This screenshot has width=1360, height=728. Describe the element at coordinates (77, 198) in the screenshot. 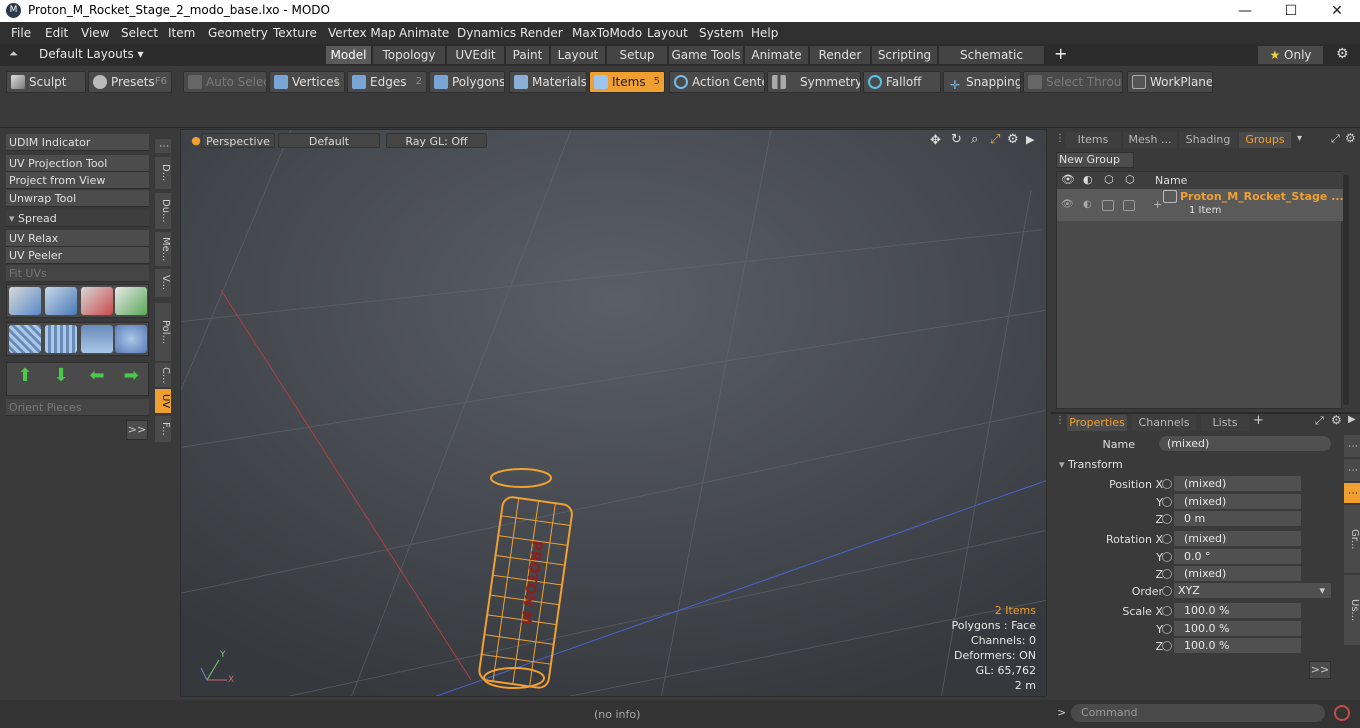

I see `unwrap-tool-button: Unwrap Tool` at that location.